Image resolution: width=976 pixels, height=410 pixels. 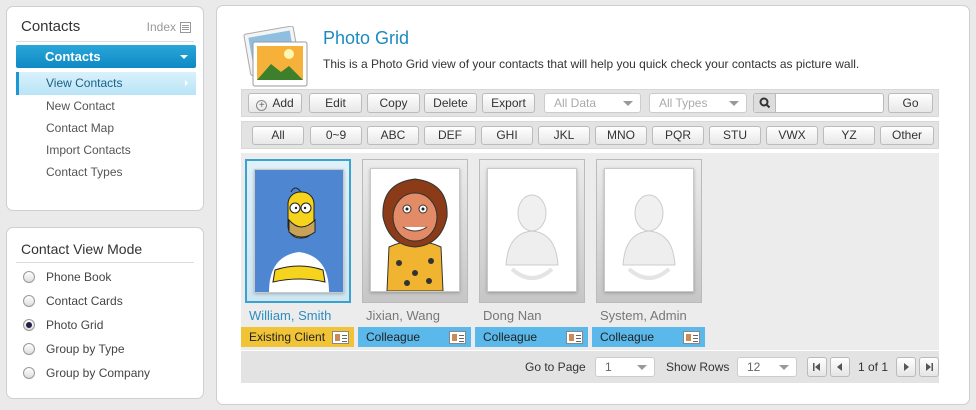 I want to click on contact-card: Jixian, Wang Colleague, so click(x=414, y=252).